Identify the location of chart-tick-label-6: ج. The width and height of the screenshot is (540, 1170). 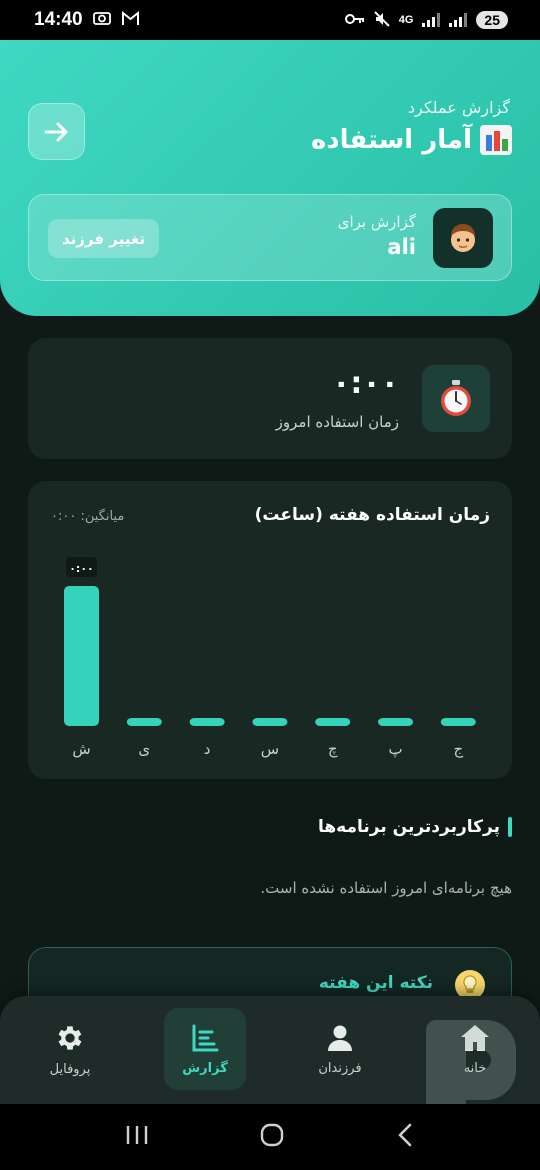
(458, 749).